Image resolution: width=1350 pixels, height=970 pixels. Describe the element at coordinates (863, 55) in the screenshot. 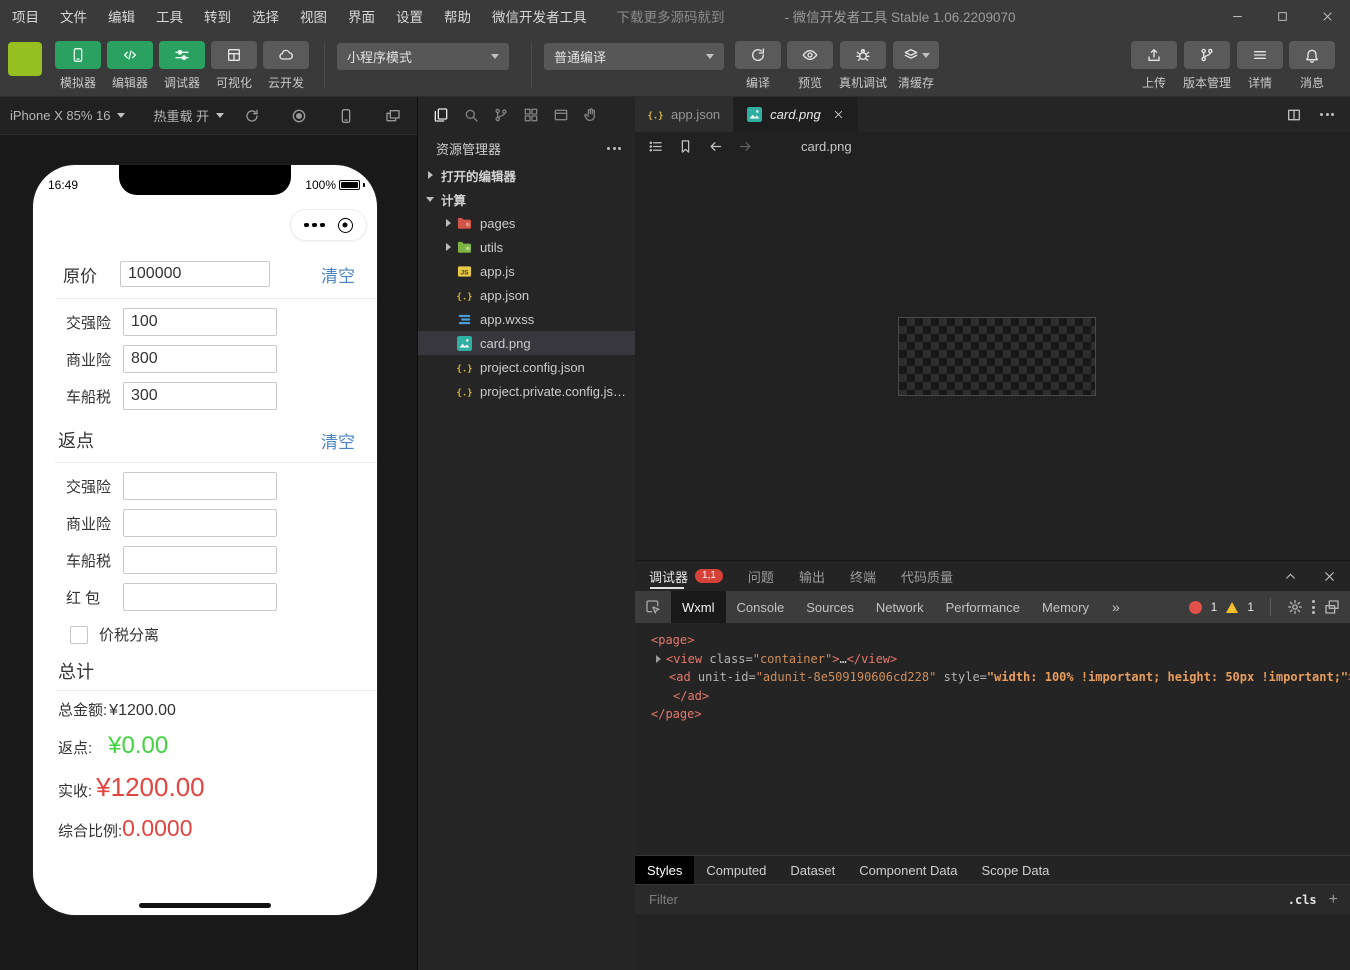

I see `bug-icon` at that location.